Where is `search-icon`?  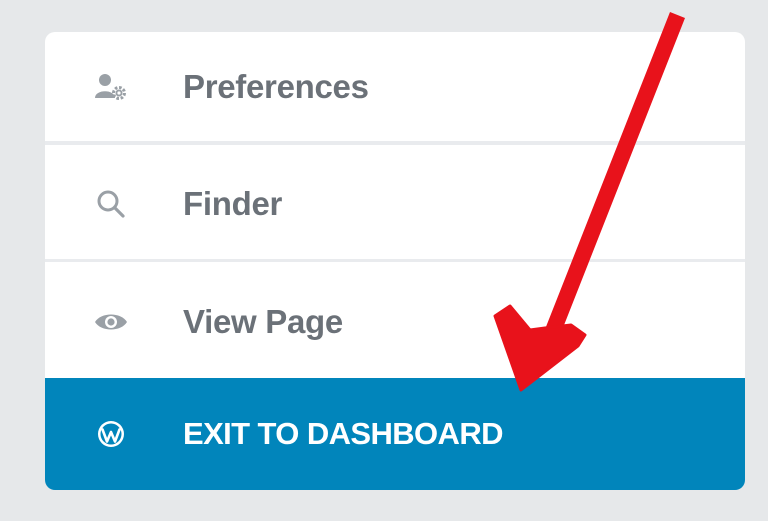 search-icon is located at coordinates (111, 204).